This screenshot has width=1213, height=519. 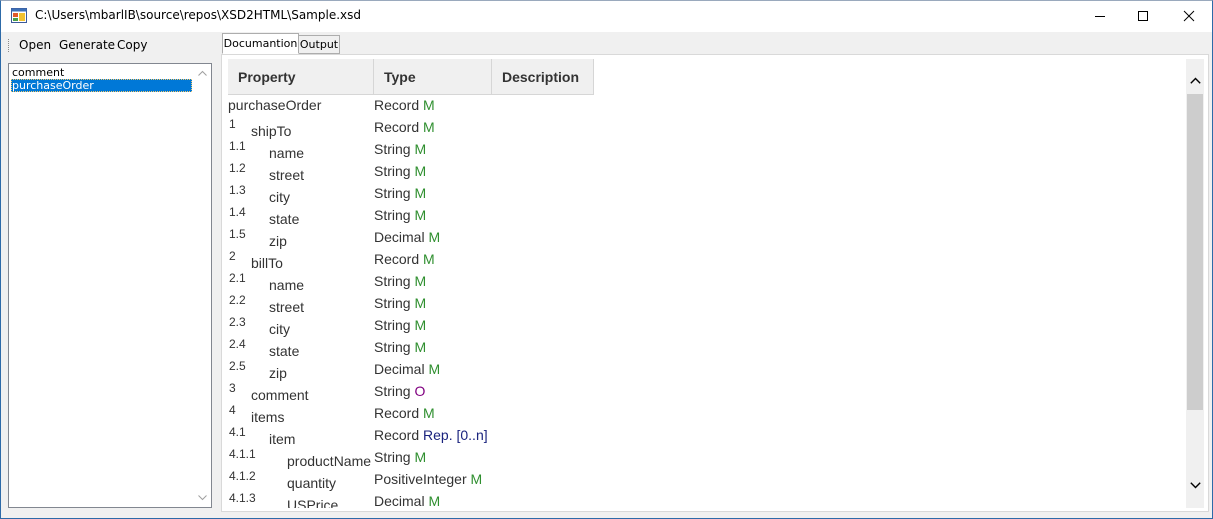 I want to click on scroll-thumb, so click(x=1195, y=252).